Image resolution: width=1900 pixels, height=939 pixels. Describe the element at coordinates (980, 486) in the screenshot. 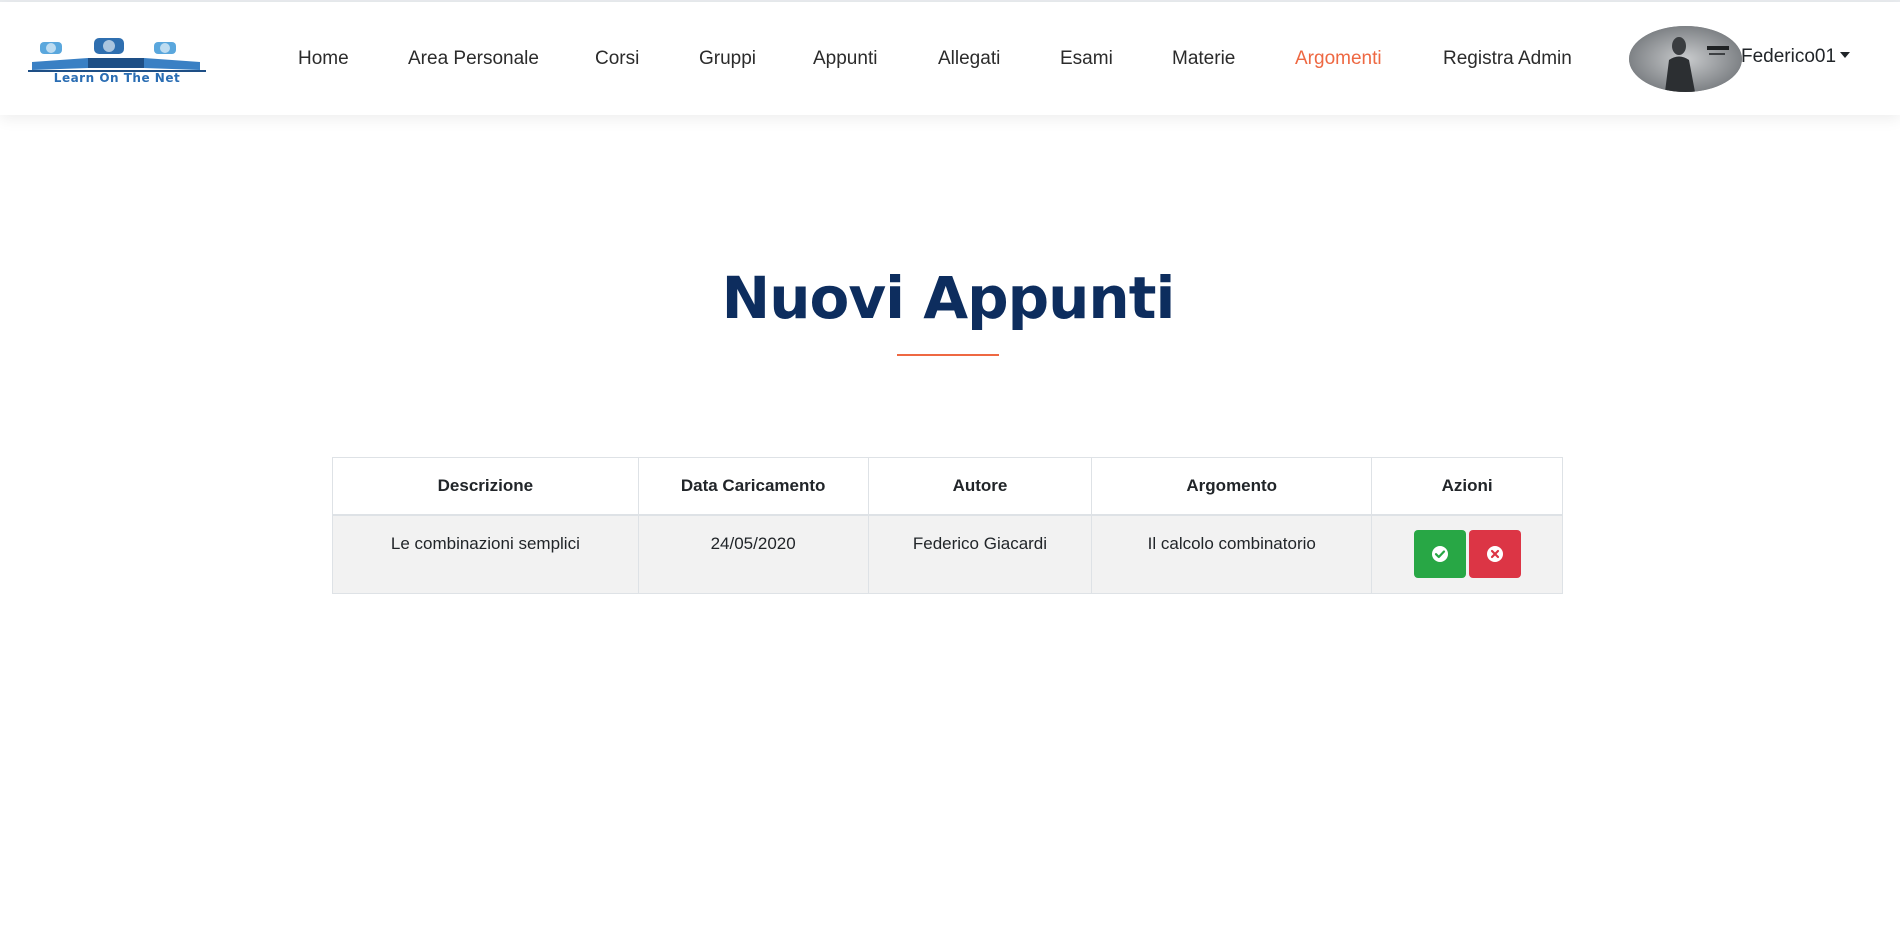

I see `column-header-autore: Autore` at that location.